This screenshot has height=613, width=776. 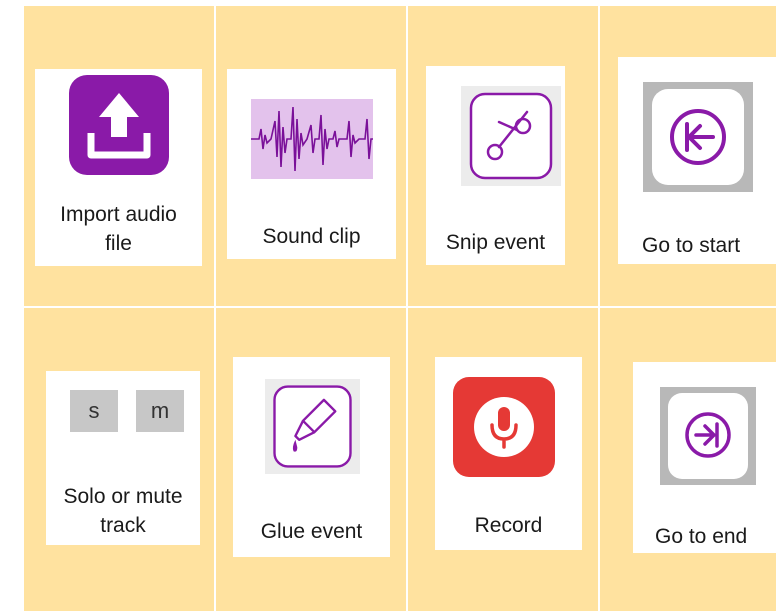 What do you see at coordinates (312, 139) in the screenshot?
I see `waveform-icon` at bounding box center [312, 139].